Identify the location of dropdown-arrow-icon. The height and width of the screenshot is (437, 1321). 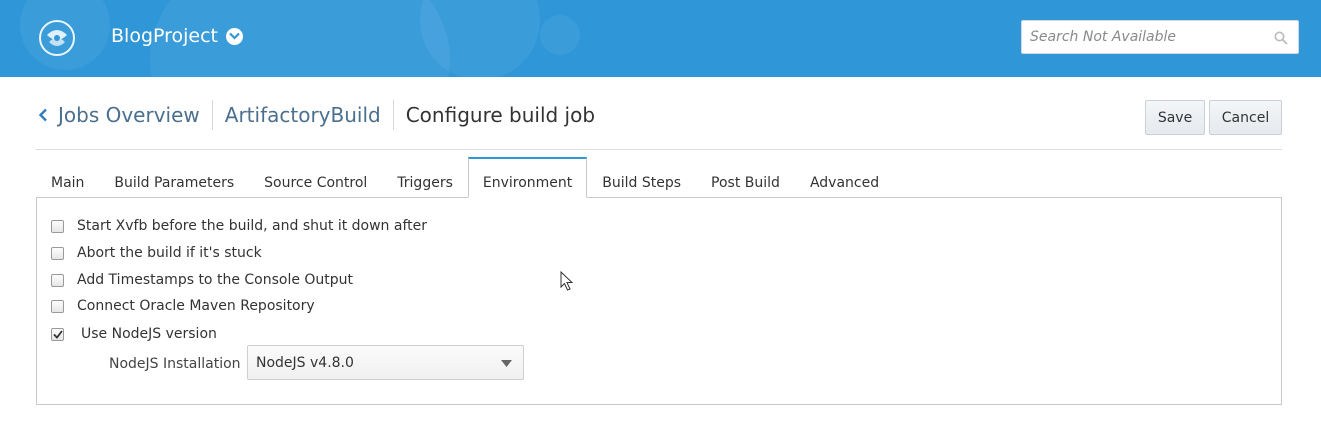
(506, 363).